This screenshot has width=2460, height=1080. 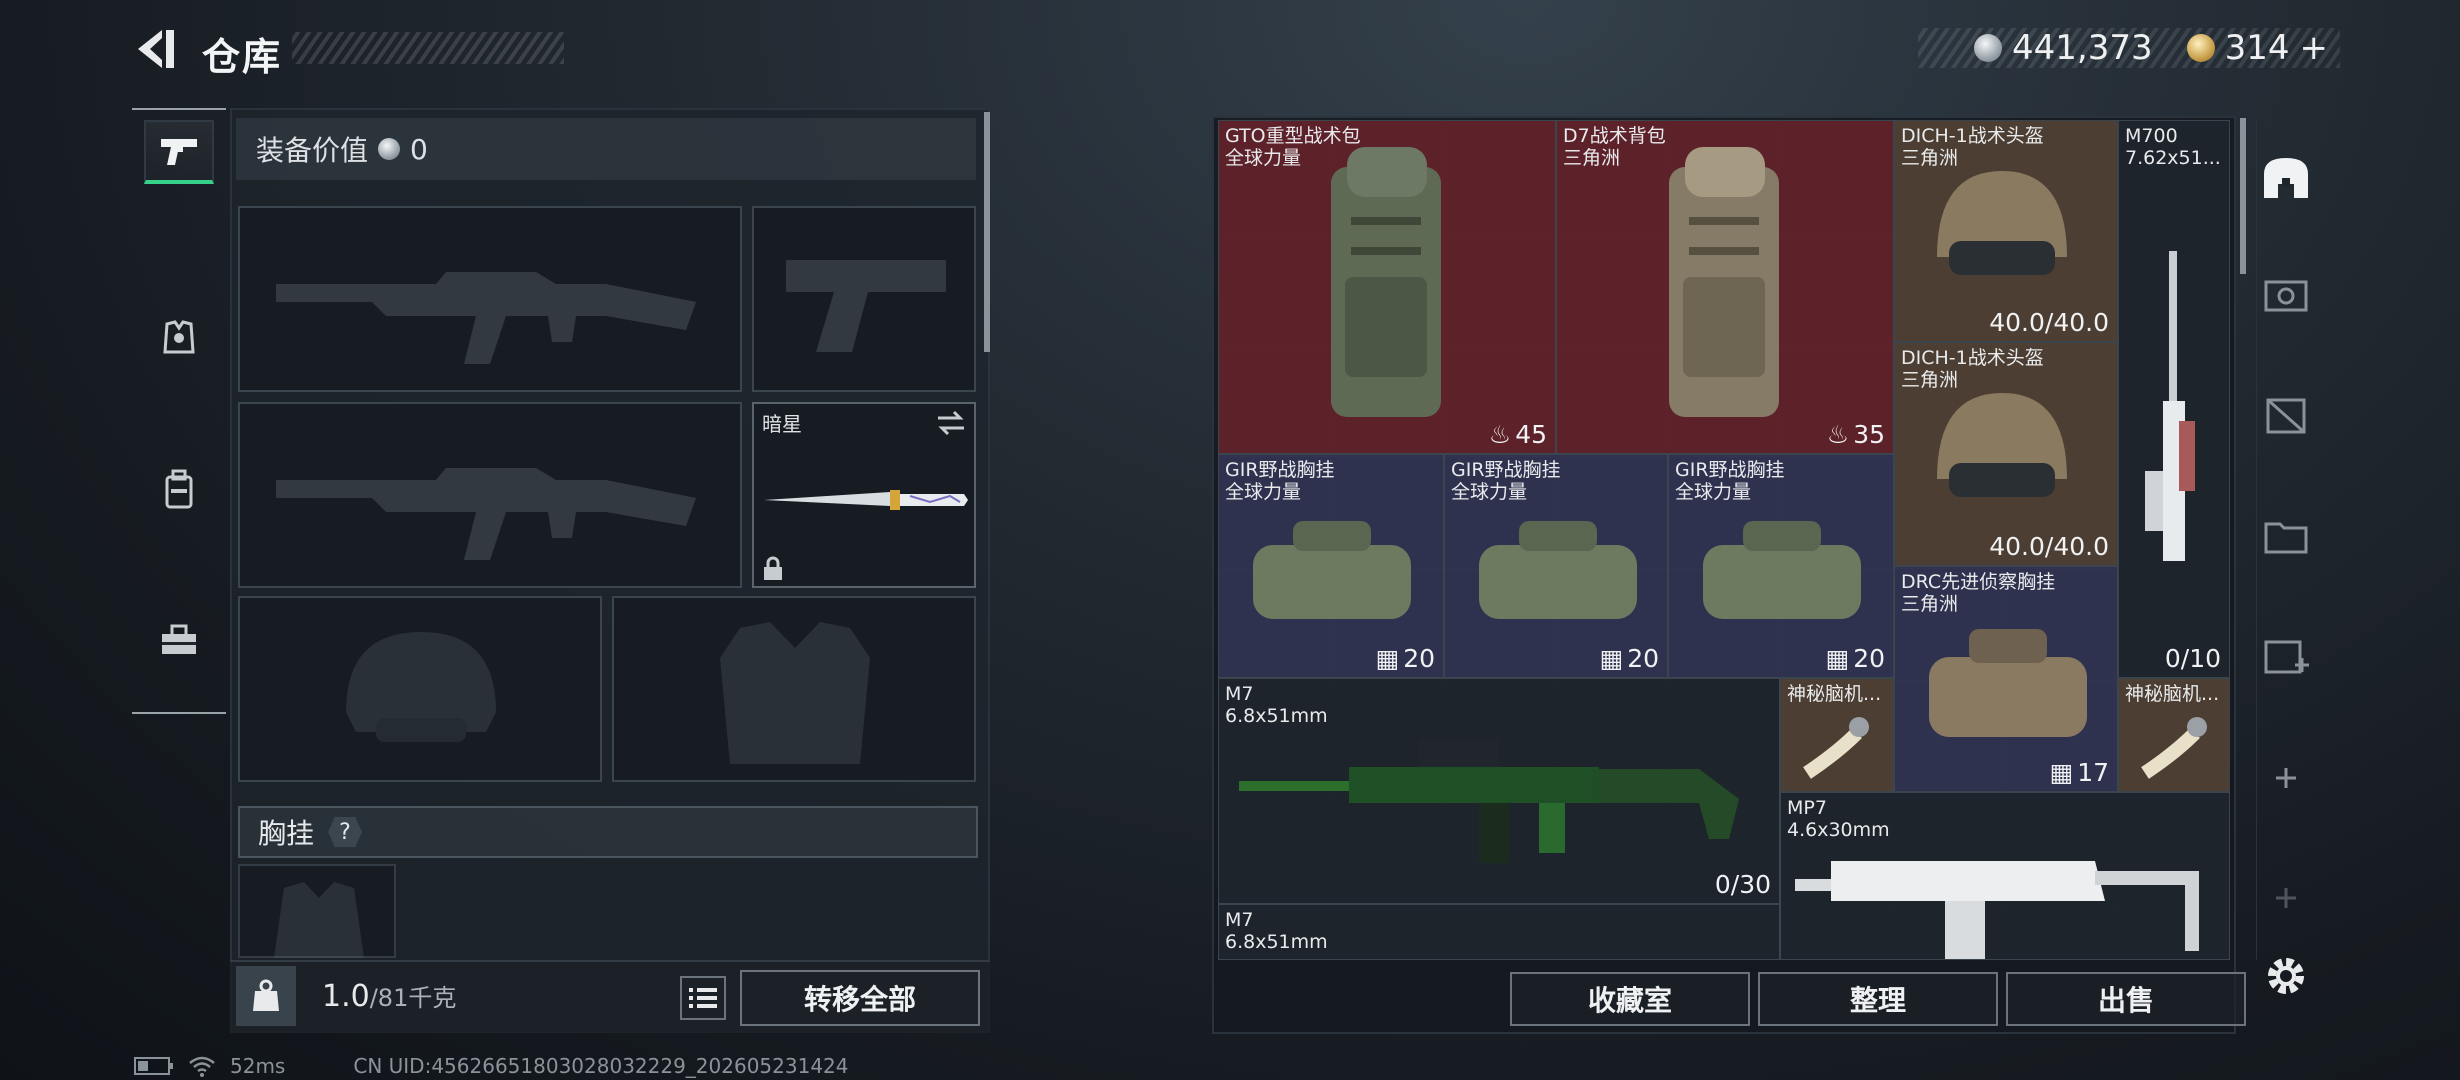 I want to click on page-title: 仓库, so click(x=242, y=57).